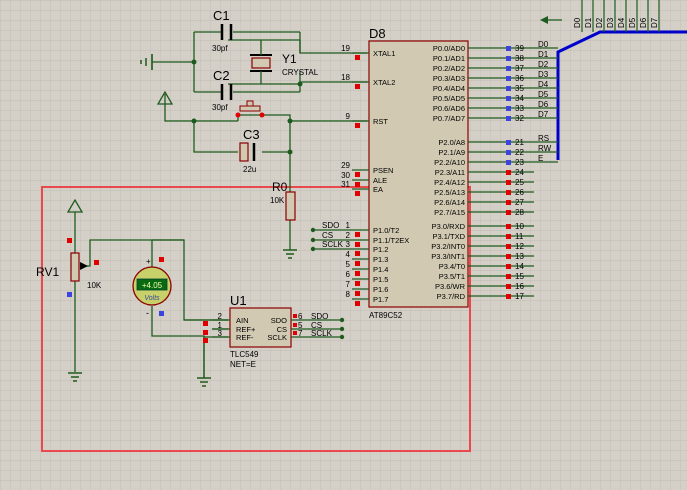 Image resolution: width=687 pixels, height=490 pixels. What do you see at coordinates (280, 187) in the screenshot?
I see `resistor-r0-ref: R0` at bounding box center [280, 187].